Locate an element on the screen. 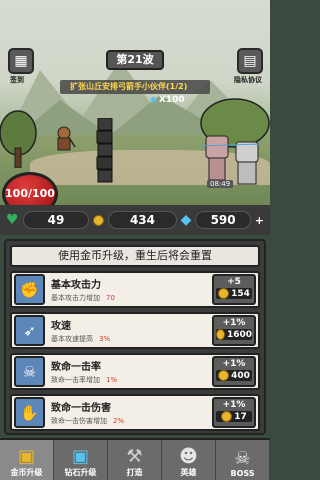 This screenshot has width=320, height=480. gold-resource: 434 is located at coordinates (135, 220).